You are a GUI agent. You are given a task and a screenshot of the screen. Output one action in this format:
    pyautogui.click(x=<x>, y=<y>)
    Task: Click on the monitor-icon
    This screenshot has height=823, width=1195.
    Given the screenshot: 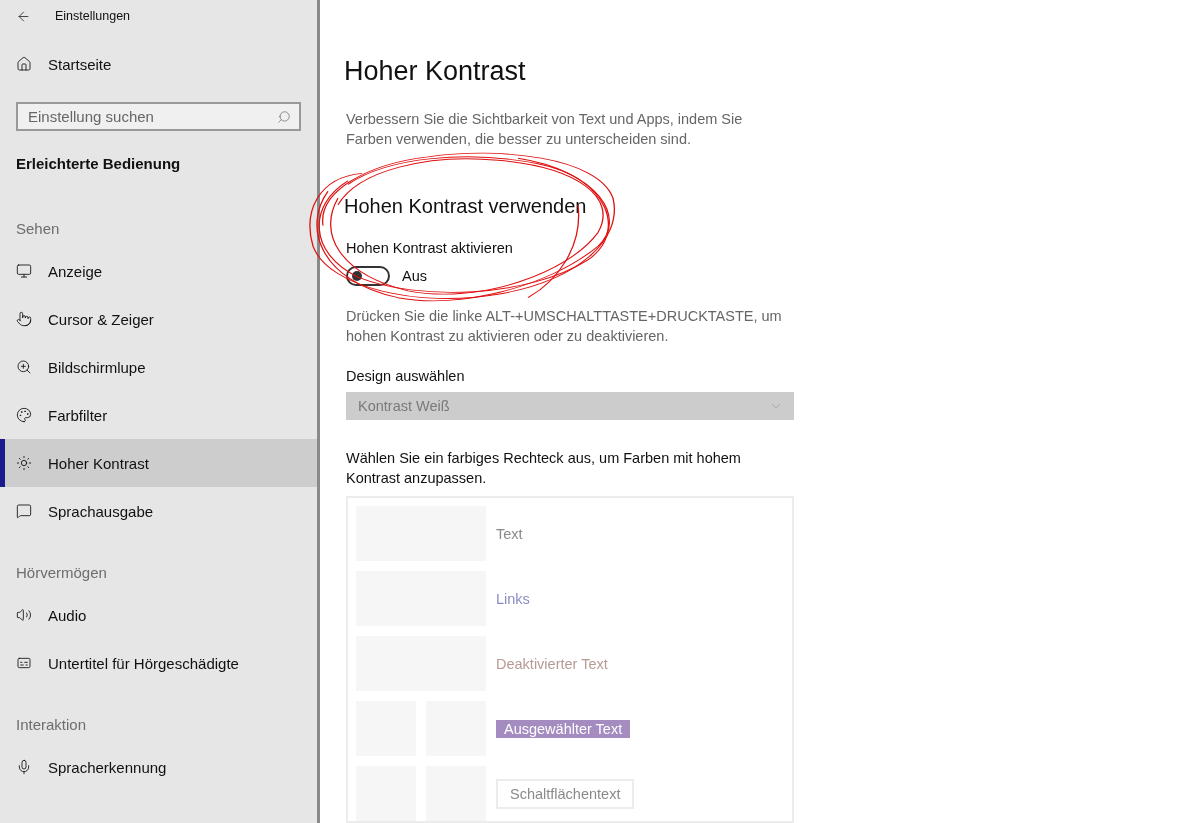 What is the action you would take?
    pyautogui.click(x=24, y=271)
    